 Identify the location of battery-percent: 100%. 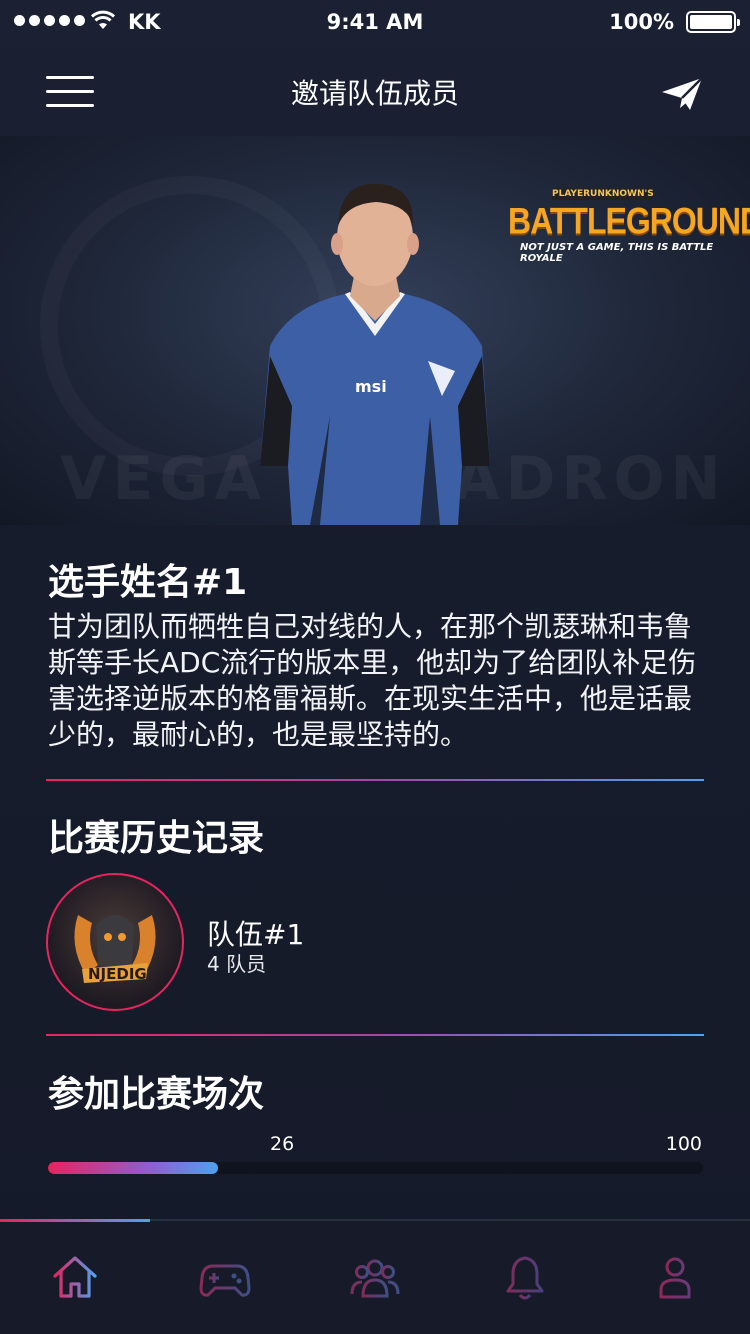
(641, 22).